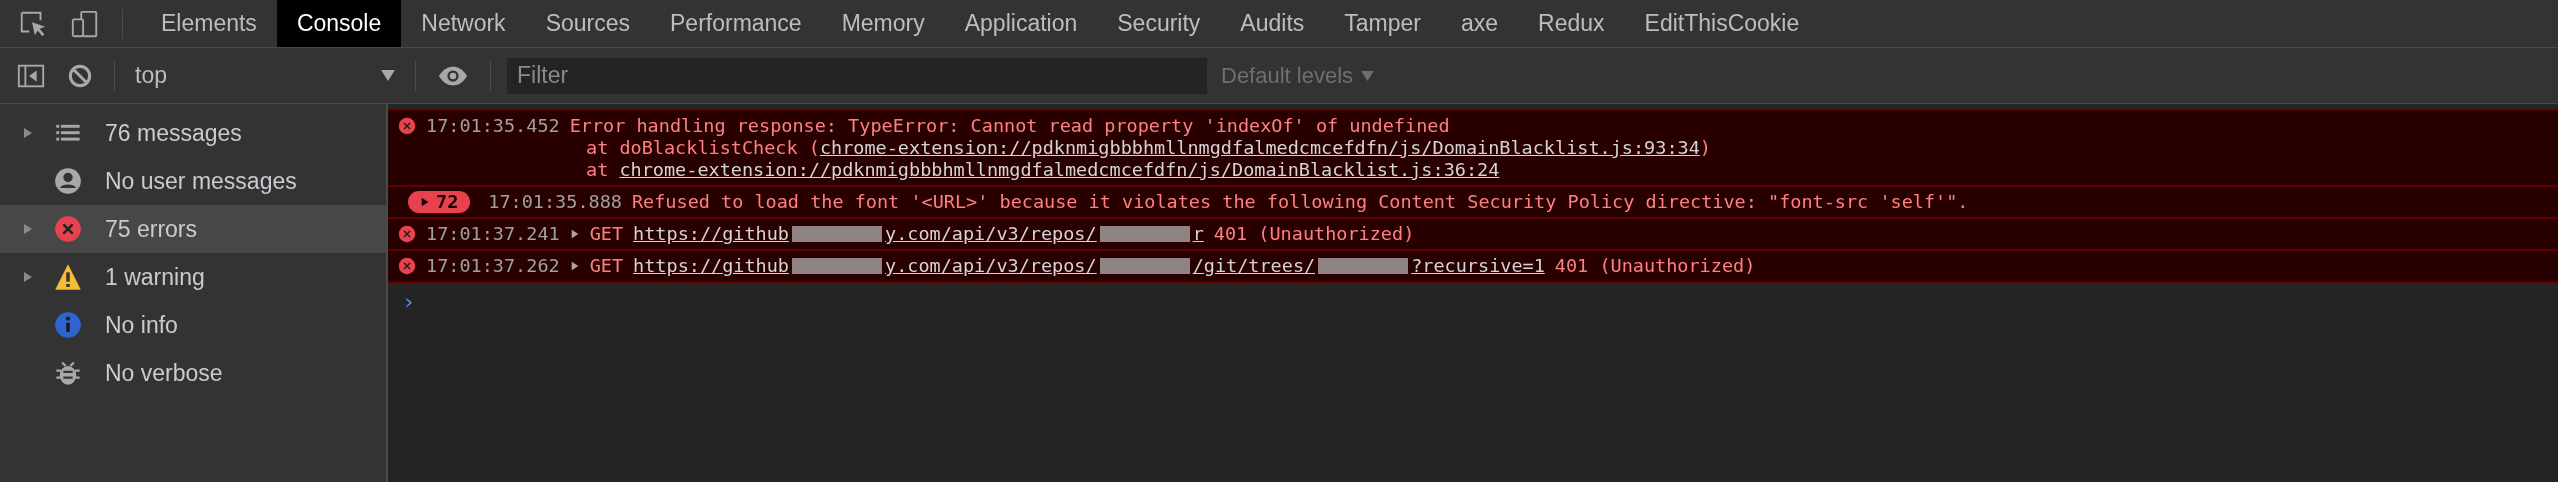 The image size is (2558, 482). I want to click on sidebar-item: No info, so click(193, 325).